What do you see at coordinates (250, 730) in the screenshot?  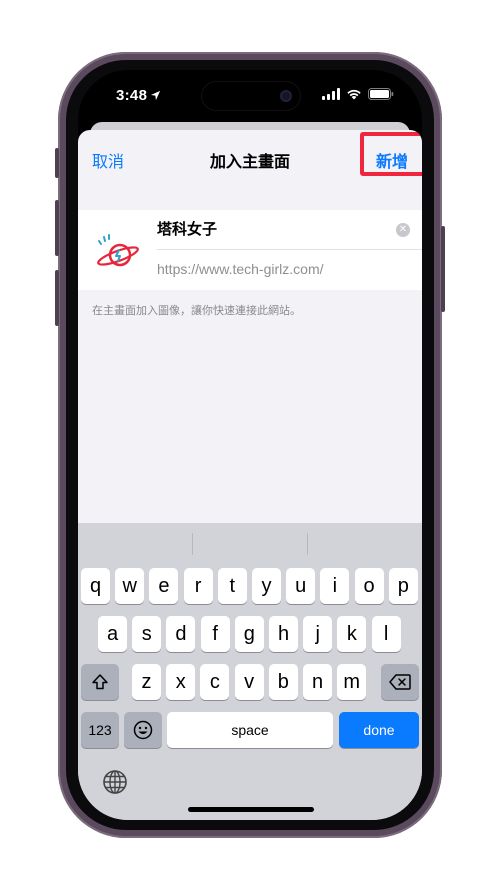 I see `space-key: space` at bounding box center [250, 730].